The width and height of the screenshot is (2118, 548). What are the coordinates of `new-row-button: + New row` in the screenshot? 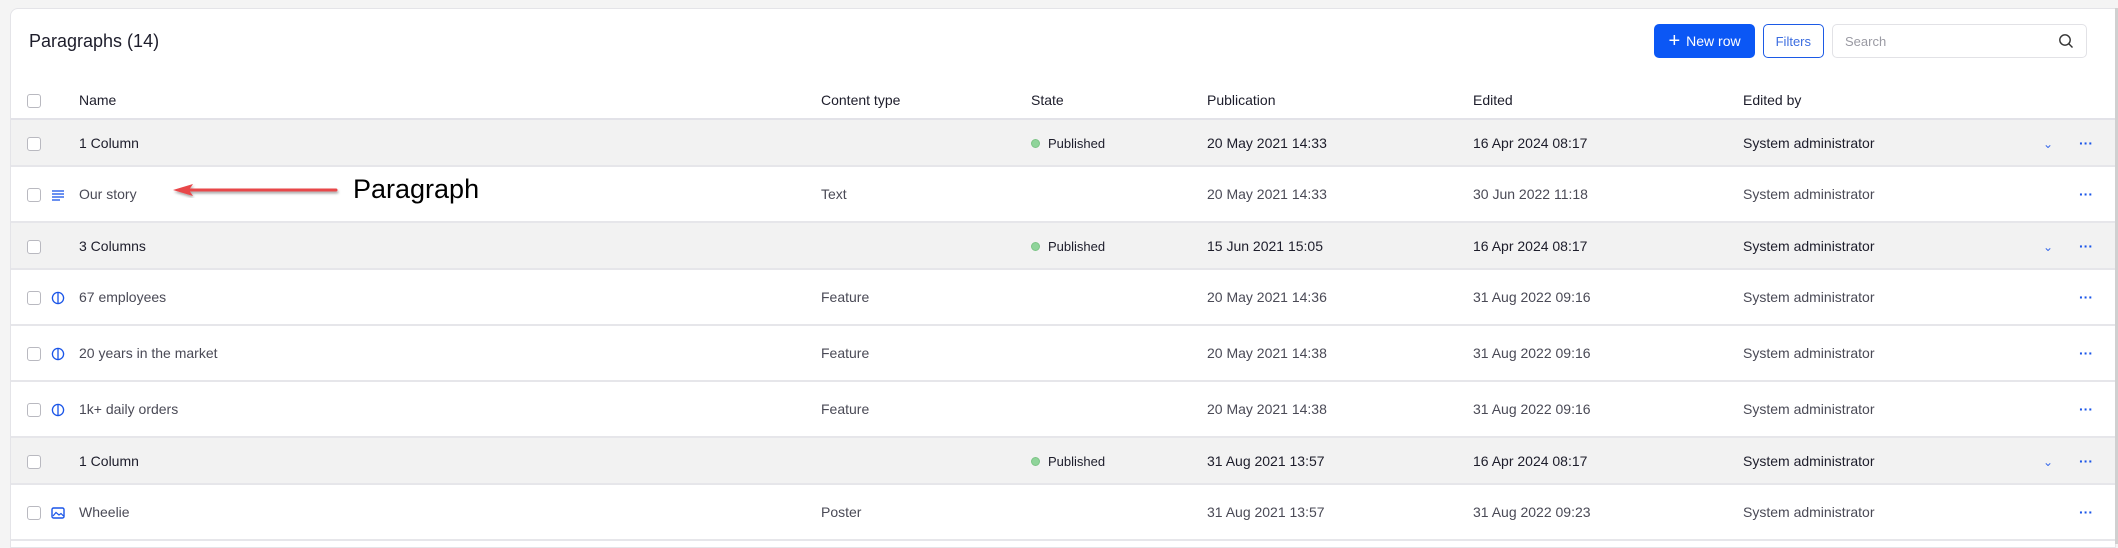 It's located at (1704, 41).